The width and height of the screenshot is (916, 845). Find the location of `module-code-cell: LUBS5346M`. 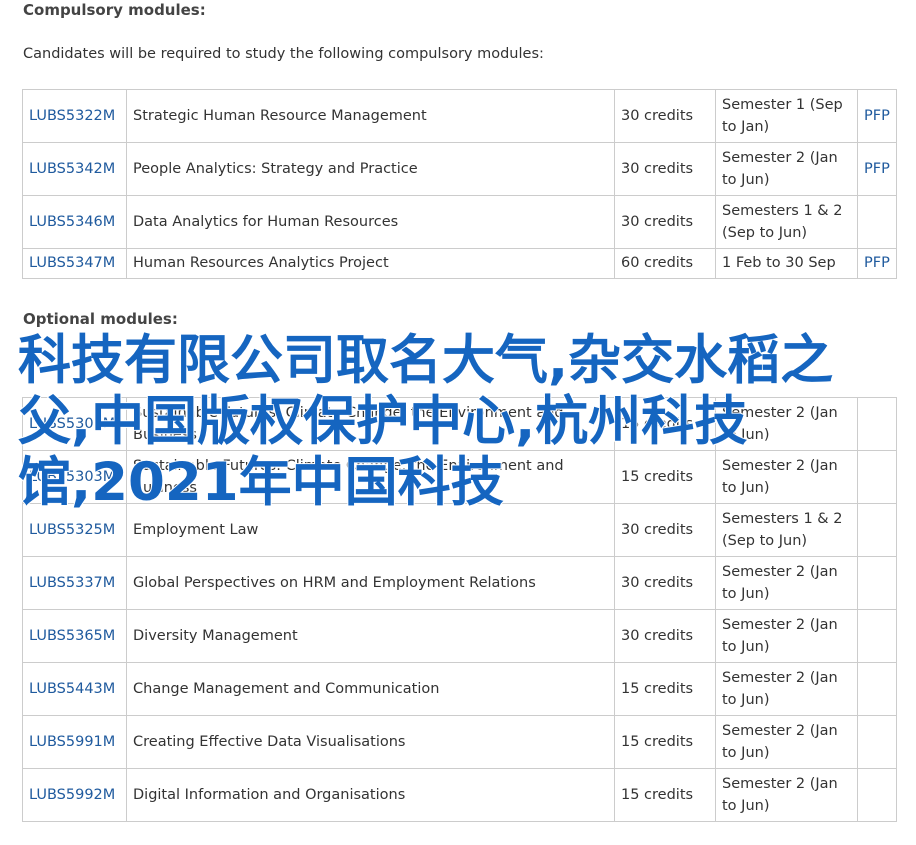

module-code-cell: LUBS5346M is located at coordinates (74, 222).